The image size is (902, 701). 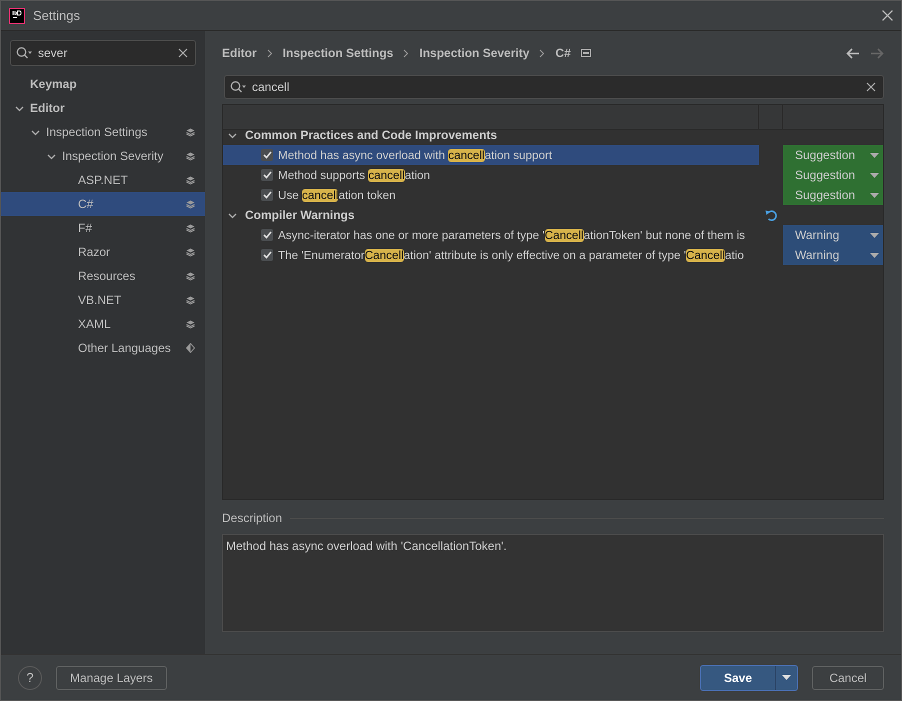 I want to click on reset-icon, so click(x=771, y=215).